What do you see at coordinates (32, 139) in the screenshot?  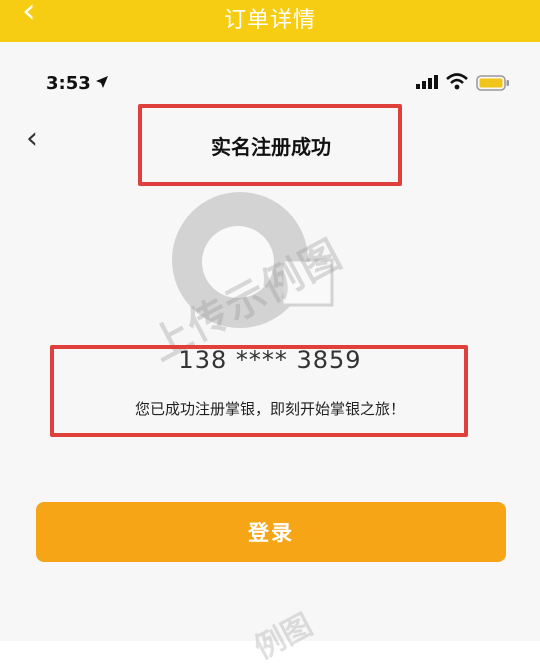 I see `back-chevron-icon: ‹` at bounding box center [32, 139].